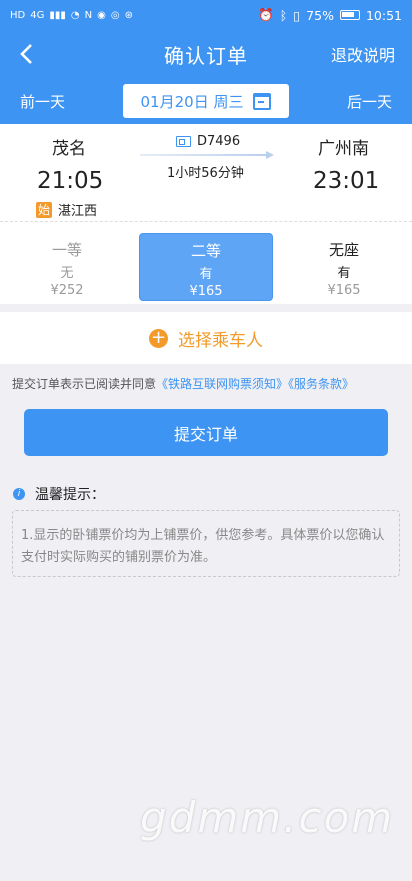 The image size is (412, 881). I want to click on status-time: 10:51, so click(383, 15).